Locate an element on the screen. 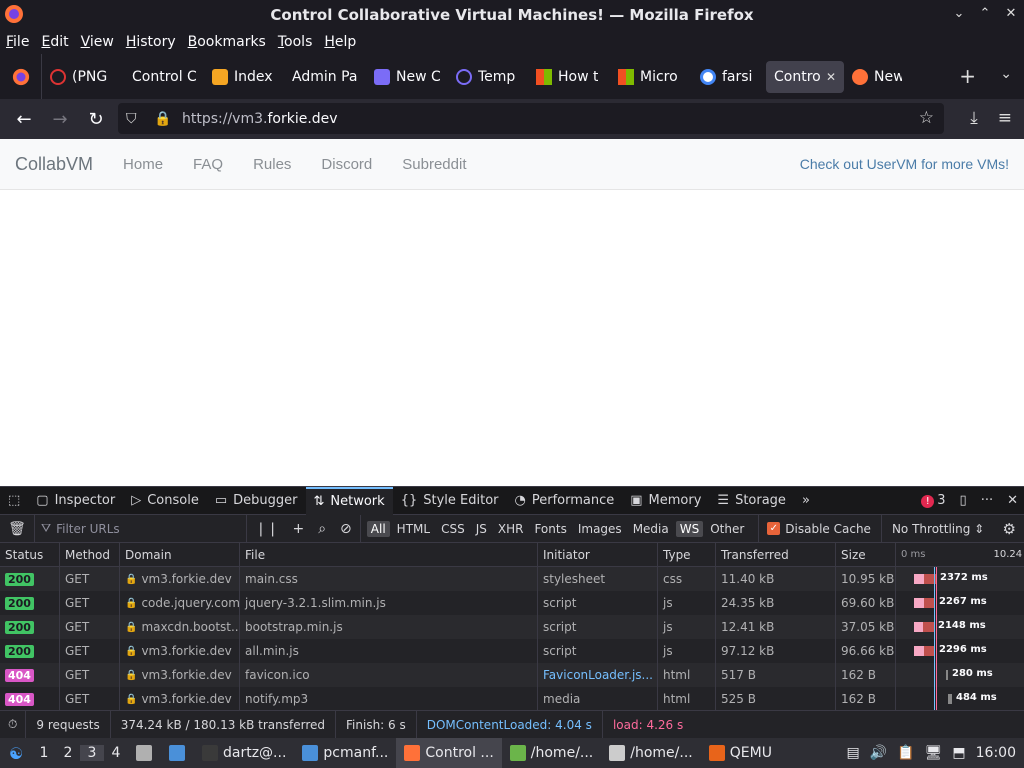  tab-contro-active: Contro ✕ is located at coordinates (805, 76).